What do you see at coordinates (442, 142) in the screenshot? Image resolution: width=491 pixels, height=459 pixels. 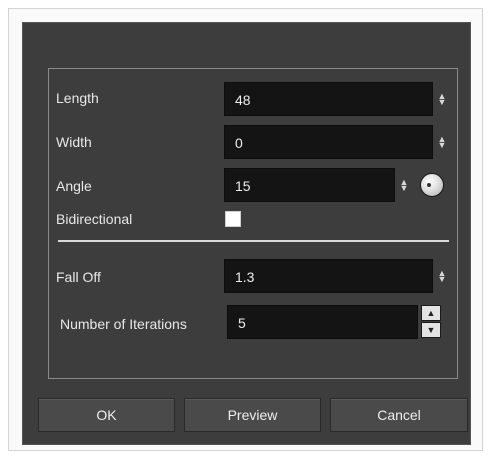 I see `width-spin-arrows-icon: ▲ ▼` at bounding box center [442, 142].